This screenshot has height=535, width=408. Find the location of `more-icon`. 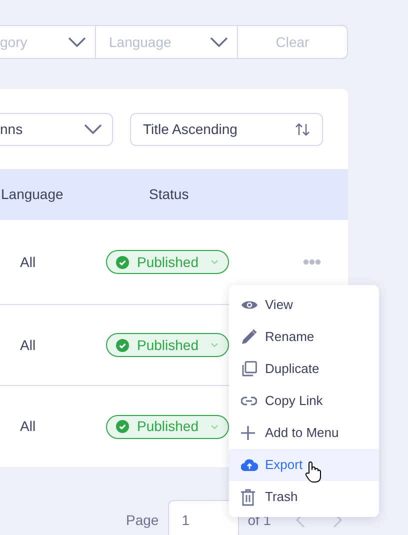

more-icon is located at coordinates (312, 262).